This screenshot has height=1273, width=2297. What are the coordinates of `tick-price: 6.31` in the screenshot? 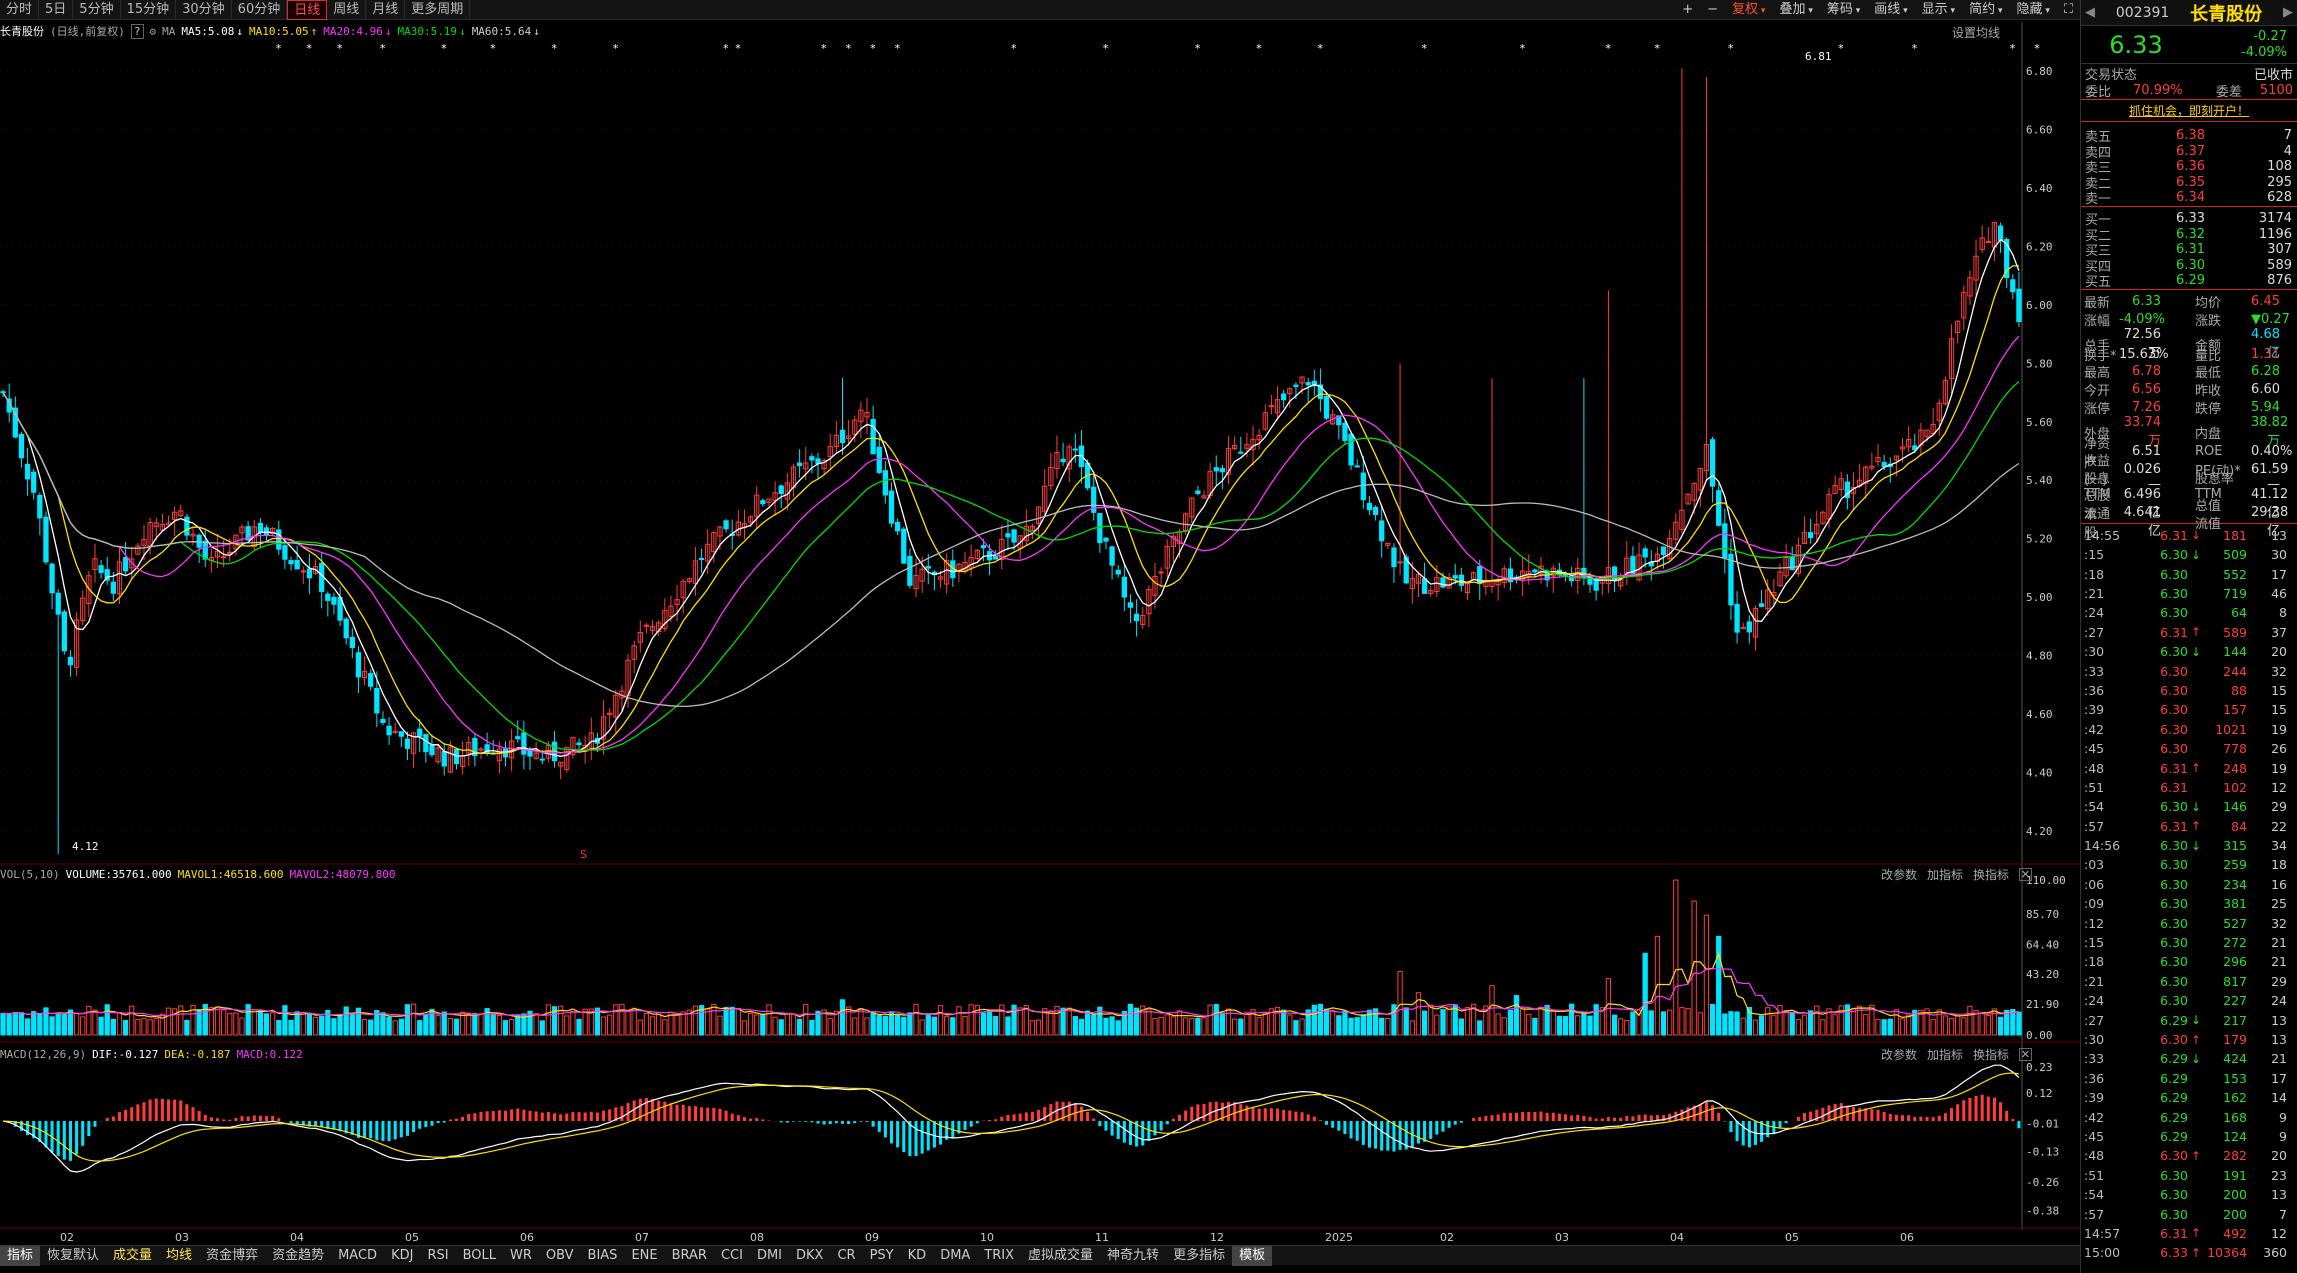 It's located at (2174, 826).